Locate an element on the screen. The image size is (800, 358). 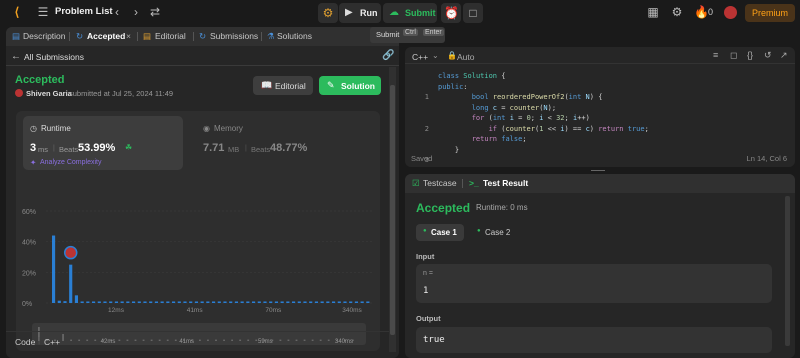
accepted-tab-icon: ↻ is located at coordinates (80, 36).